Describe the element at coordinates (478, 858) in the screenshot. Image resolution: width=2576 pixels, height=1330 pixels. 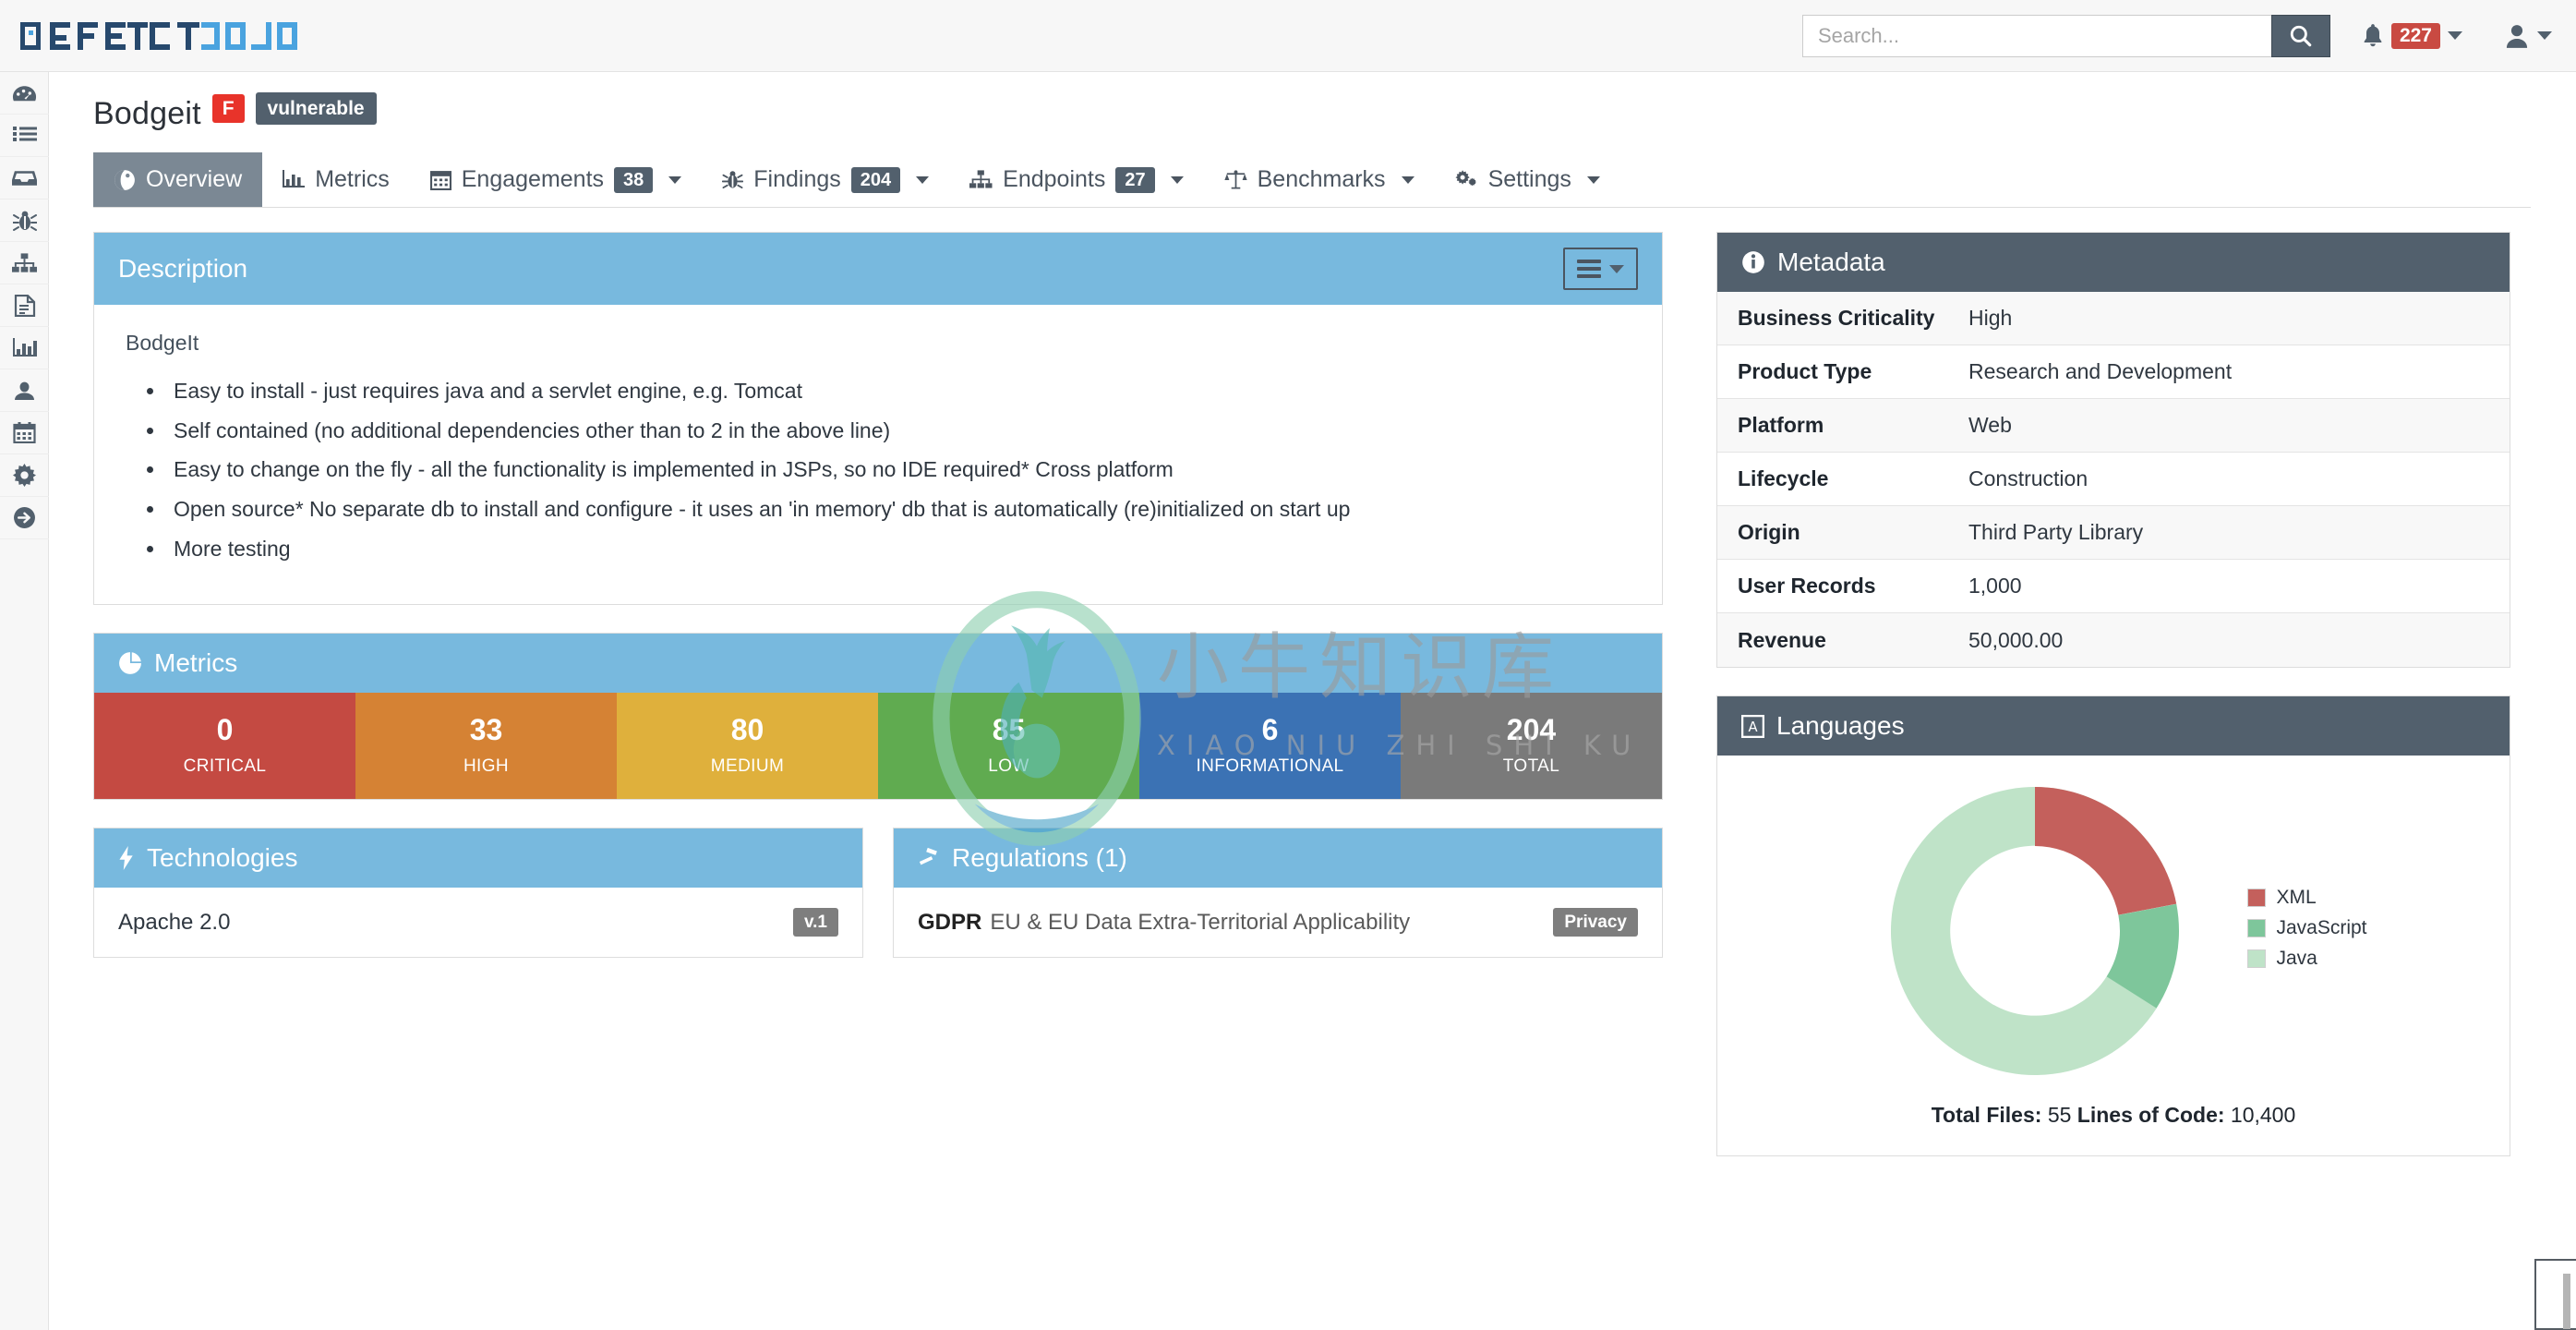
I see `technologies-panel-header: Technologies` at that location.